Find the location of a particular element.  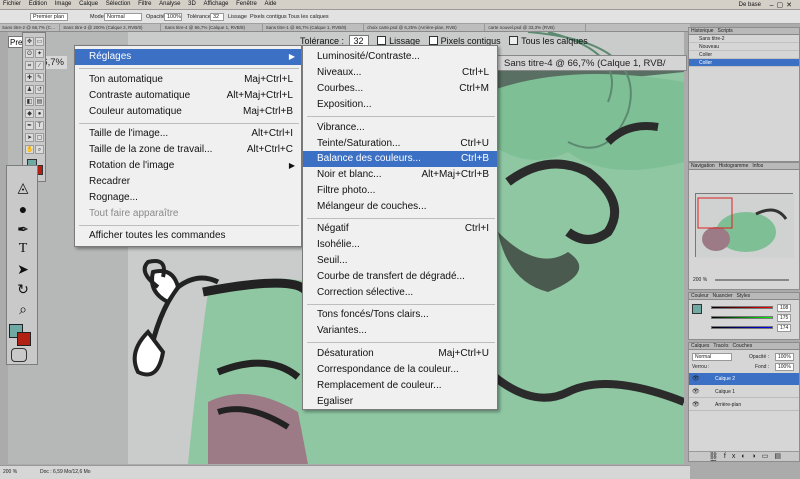

green-slider is located at coordinates (742, 317).